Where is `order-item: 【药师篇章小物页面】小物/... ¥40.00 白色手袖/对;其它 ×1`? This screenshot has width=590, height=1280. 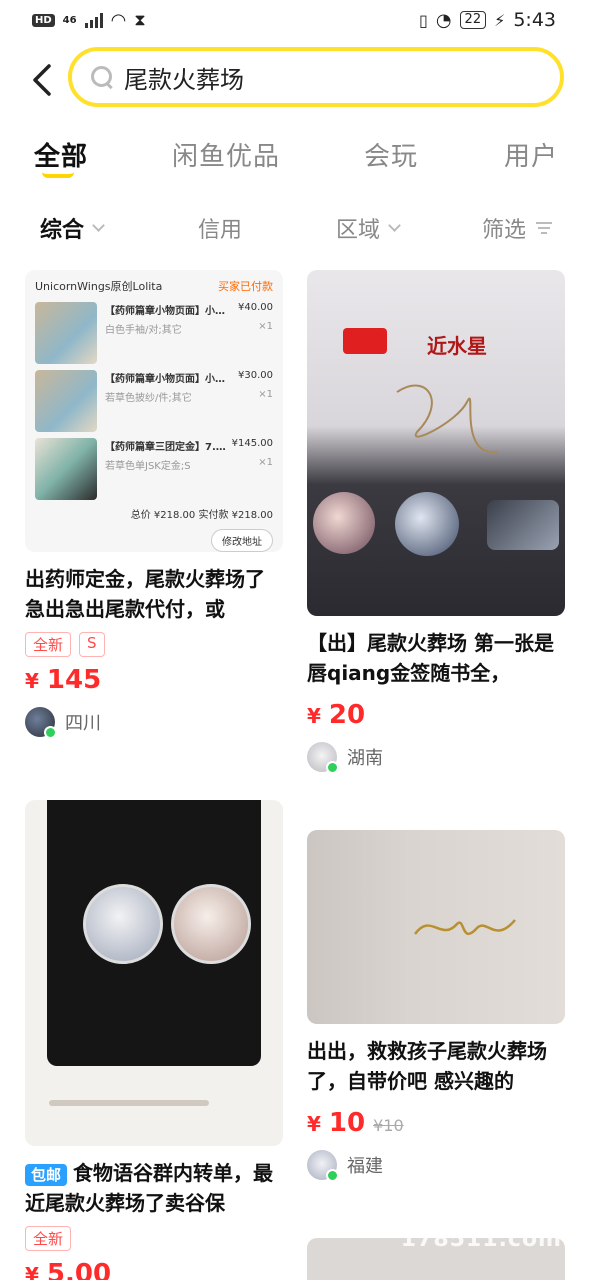 order-item: 【药师篇章小物页面】小物/... ¥40.00 白色手袖/对;其它 ×1 is located at coordinates (154, 333).